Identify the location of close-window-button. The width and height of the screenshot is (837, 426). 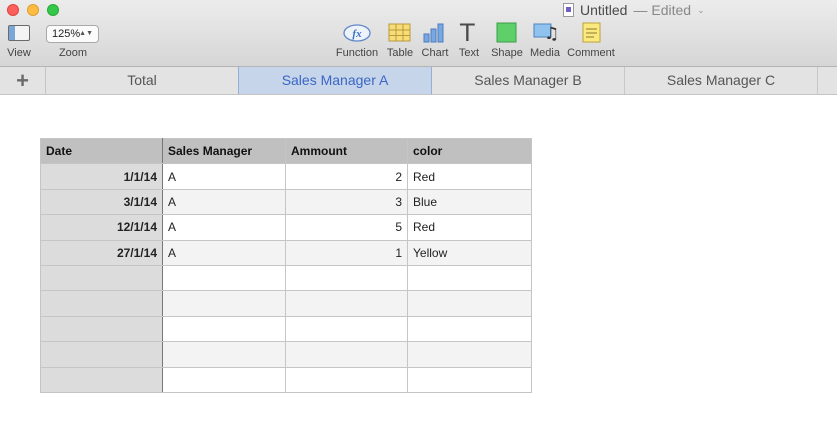
(13, 10).